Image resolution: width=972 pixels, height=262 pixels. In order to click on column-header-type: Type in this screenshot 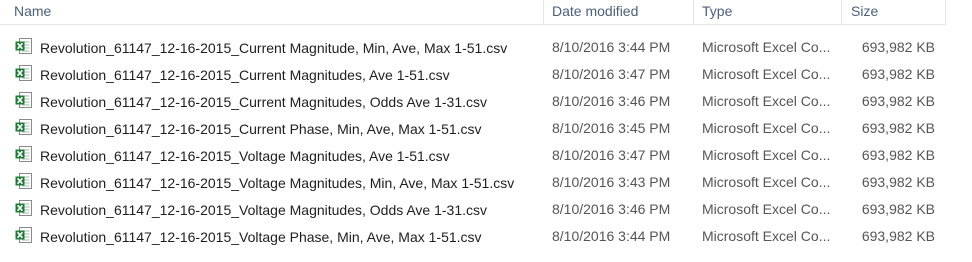, I will do `click(768, 12)`.